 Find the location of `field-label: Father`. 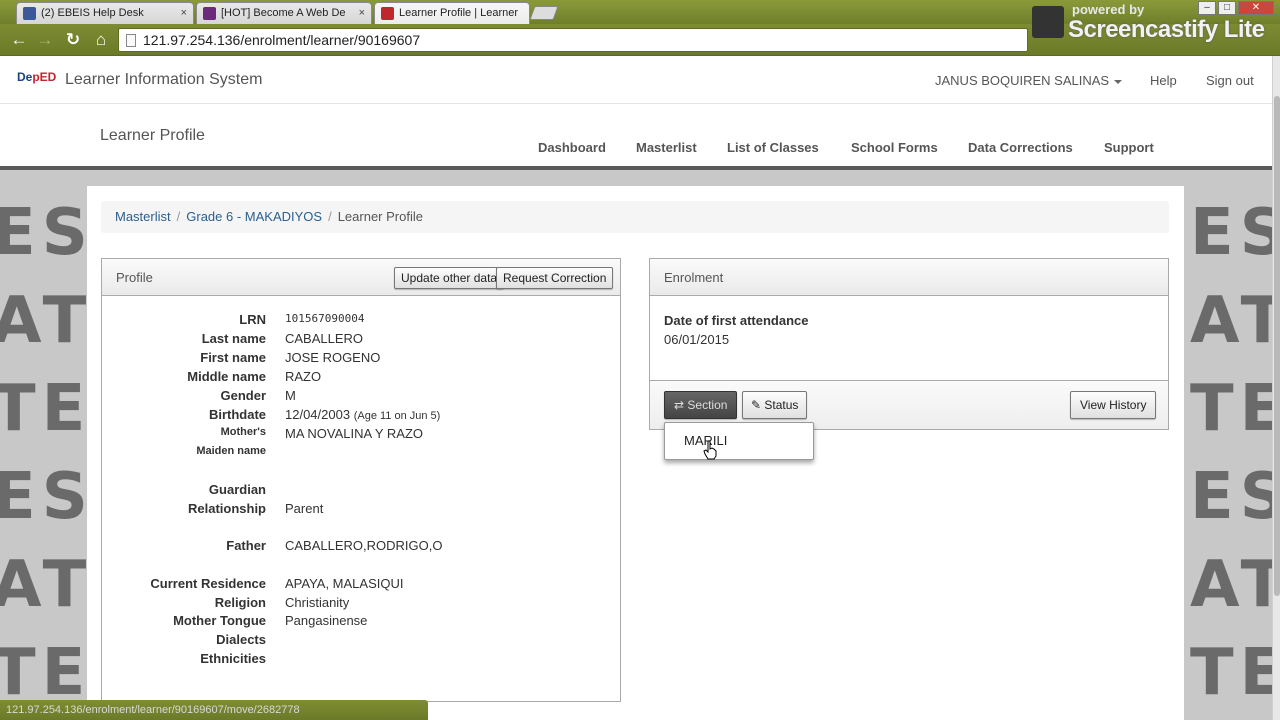

field-label: Father is located at coordinates (246, 545).